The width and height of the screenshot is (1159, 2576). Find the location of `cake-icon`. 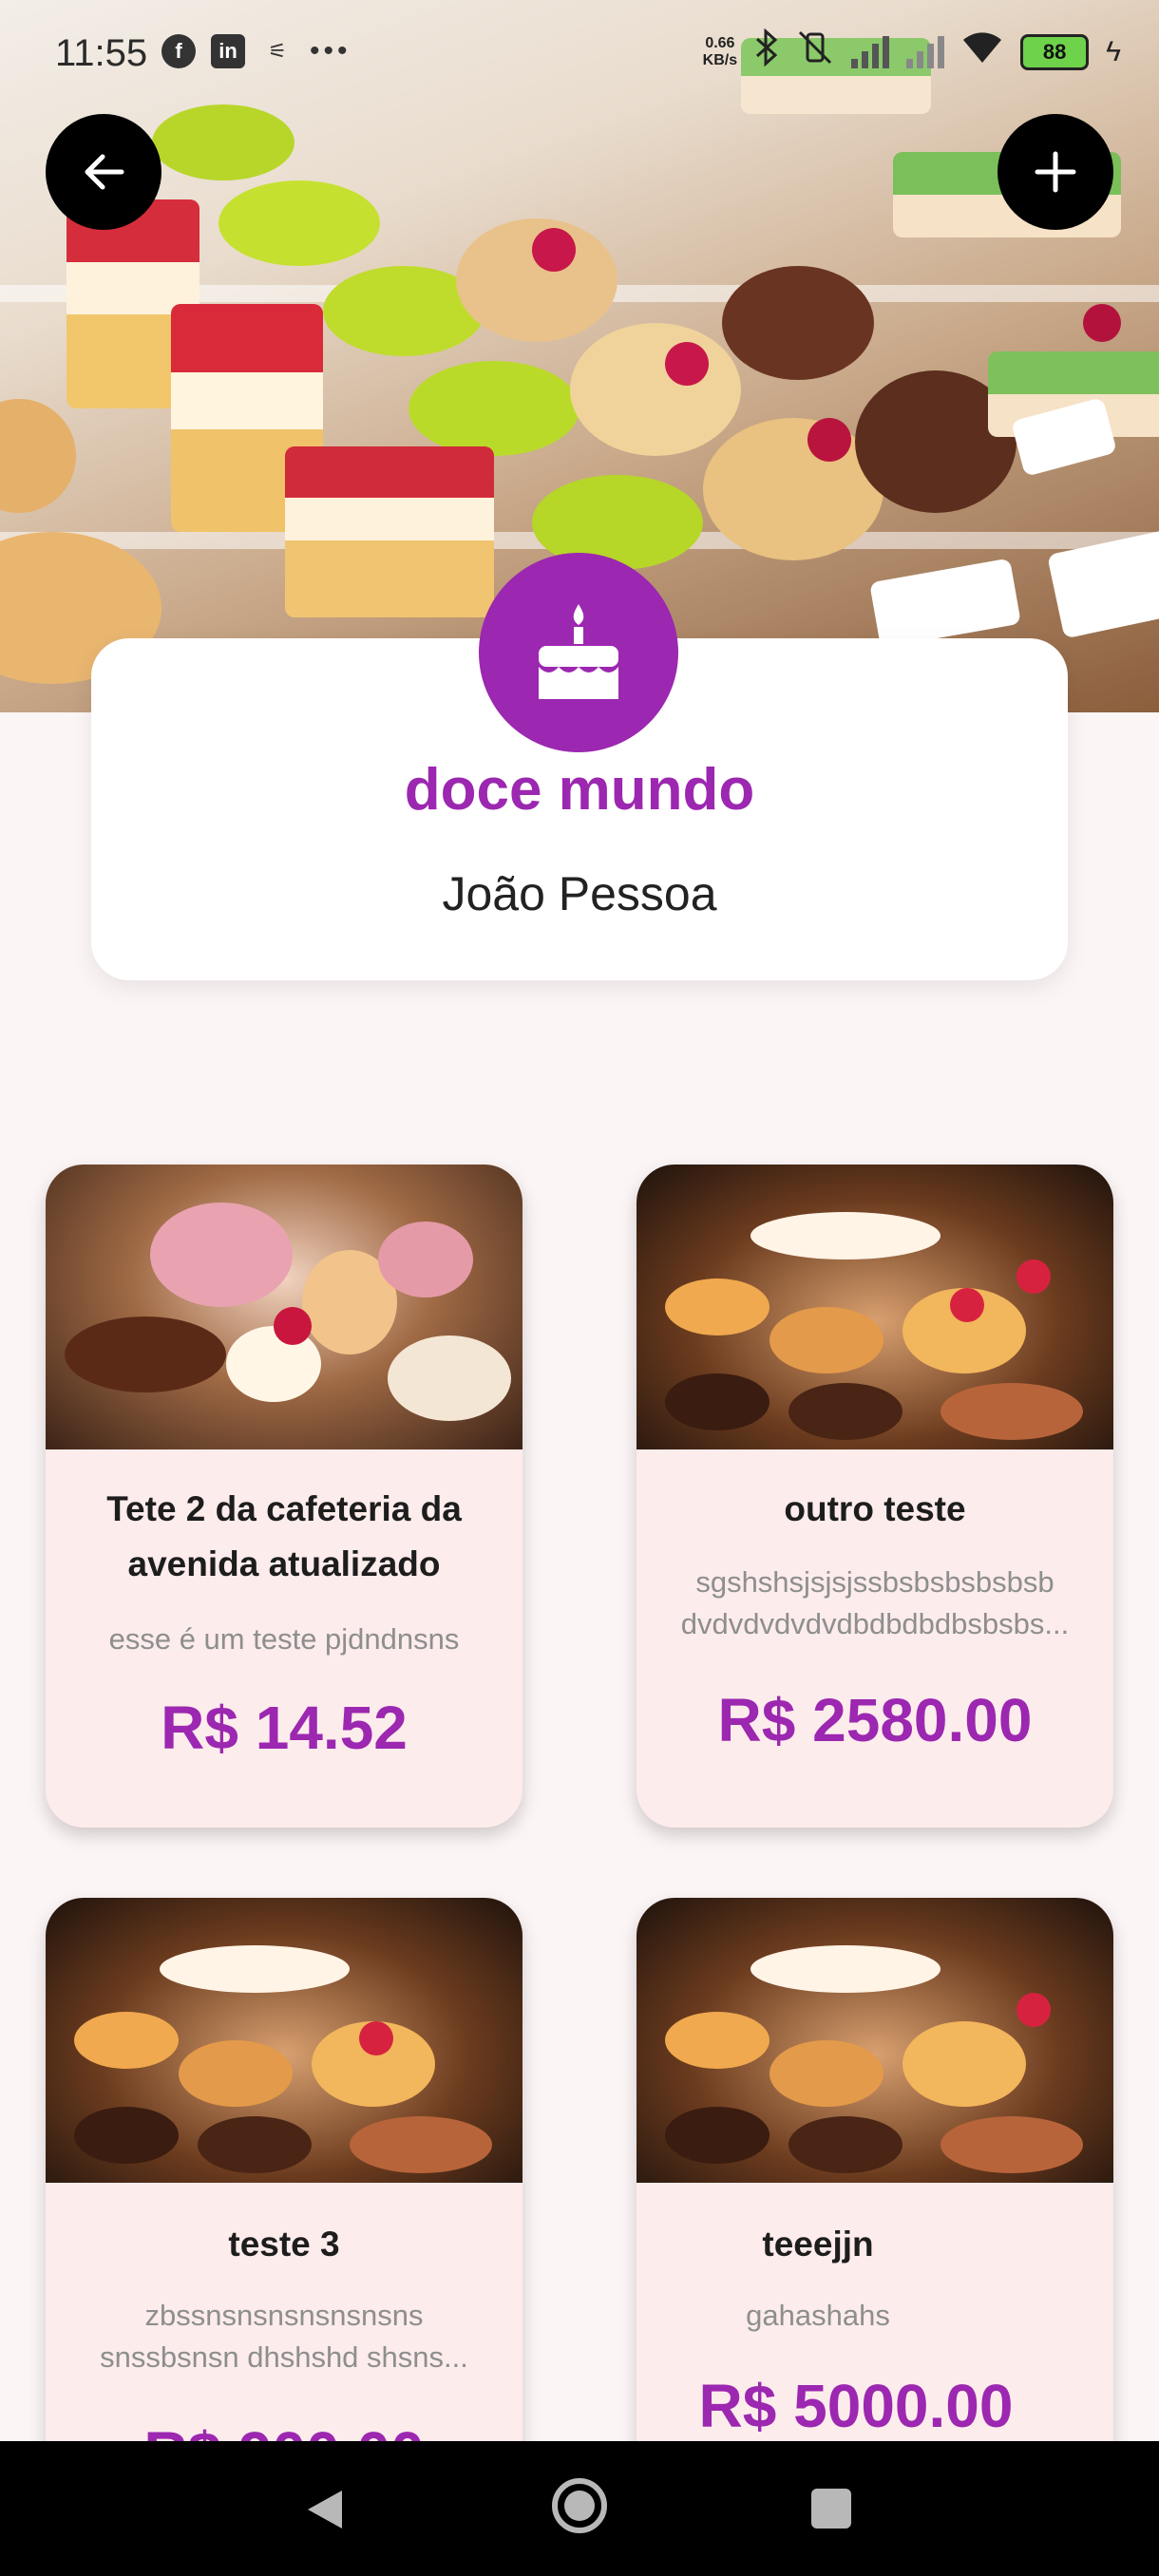

cake-icon is located at coordinates (578, 651).